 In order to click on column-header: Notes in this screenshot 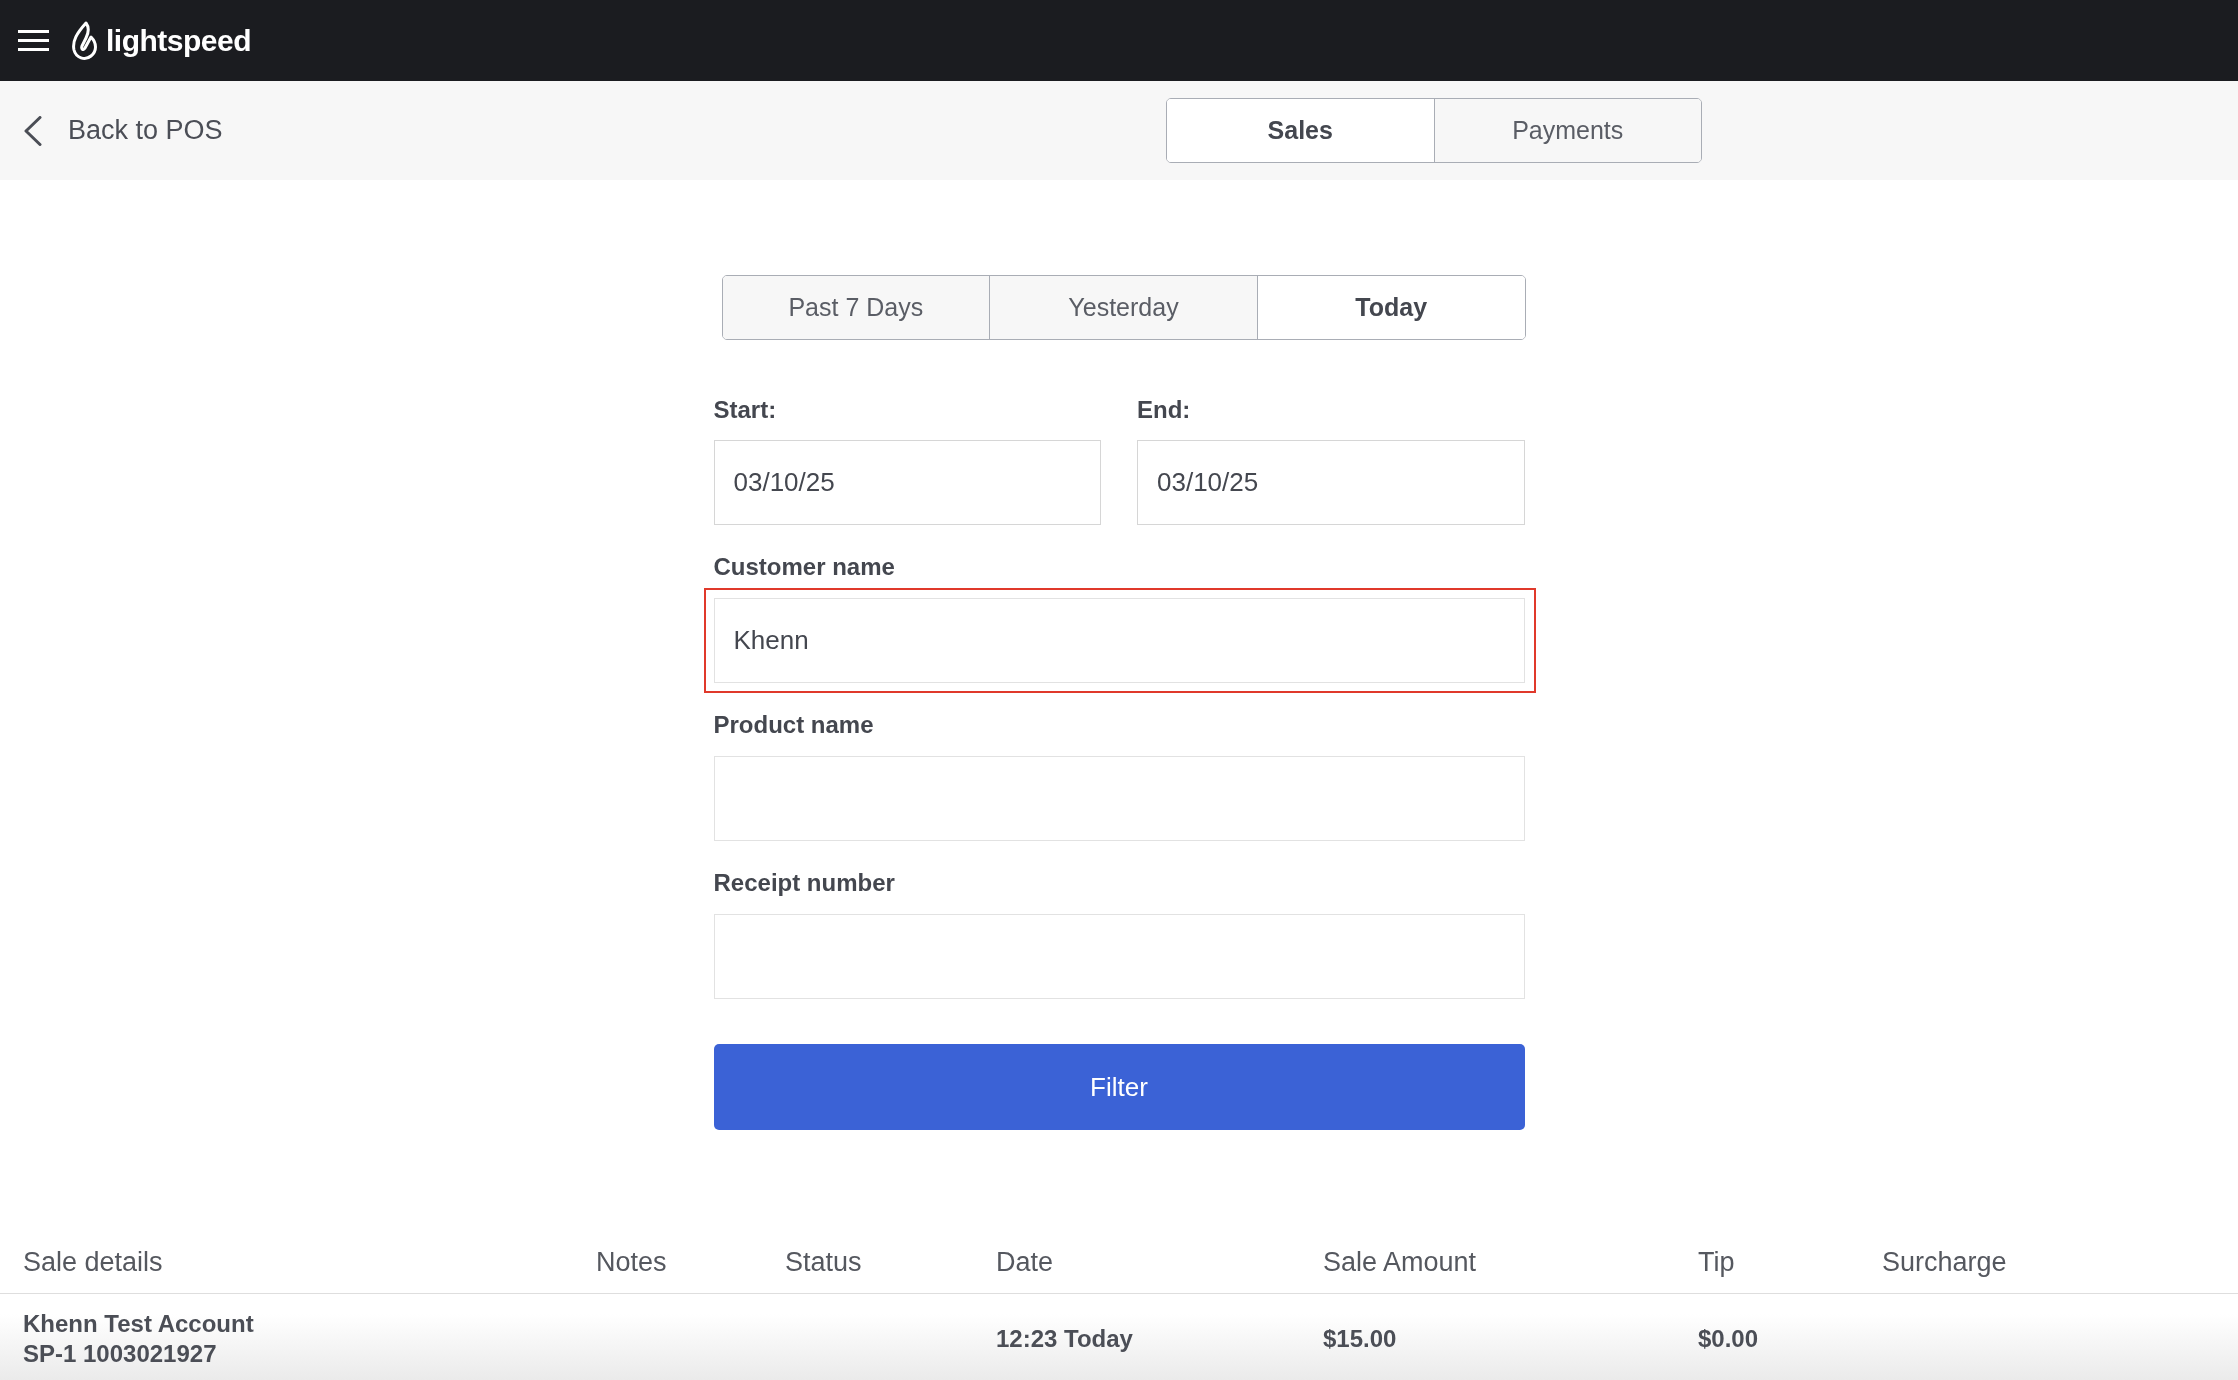, I will do `click(632, 1263)`.